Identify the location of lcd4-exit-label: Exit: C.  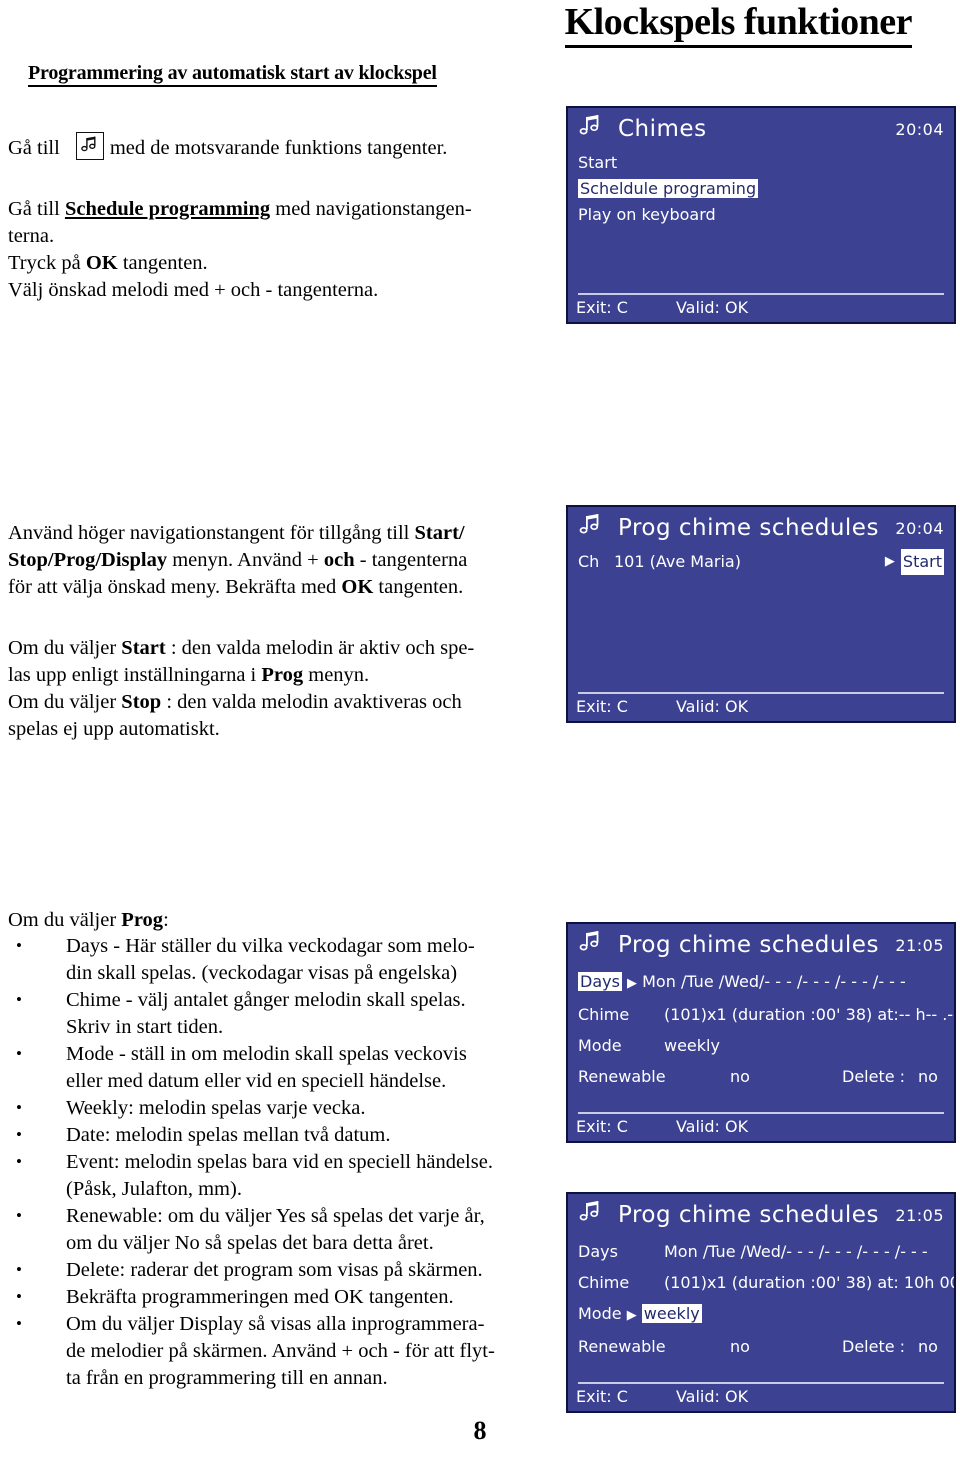
(602, 1396).